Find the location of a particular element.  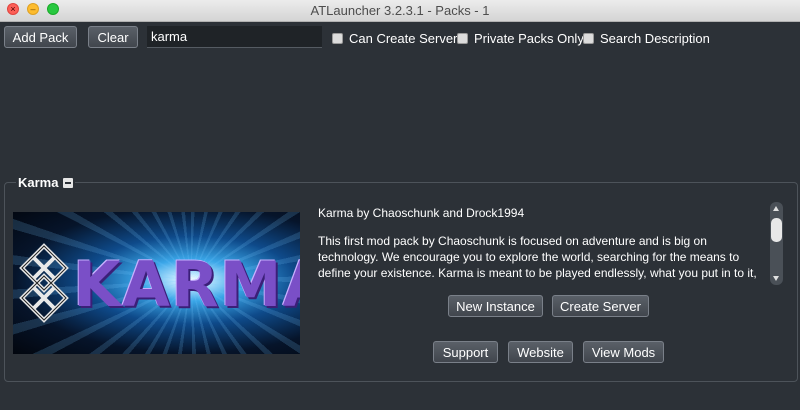

pack-banner-image: KARMA is located at coordinates (156, 283).